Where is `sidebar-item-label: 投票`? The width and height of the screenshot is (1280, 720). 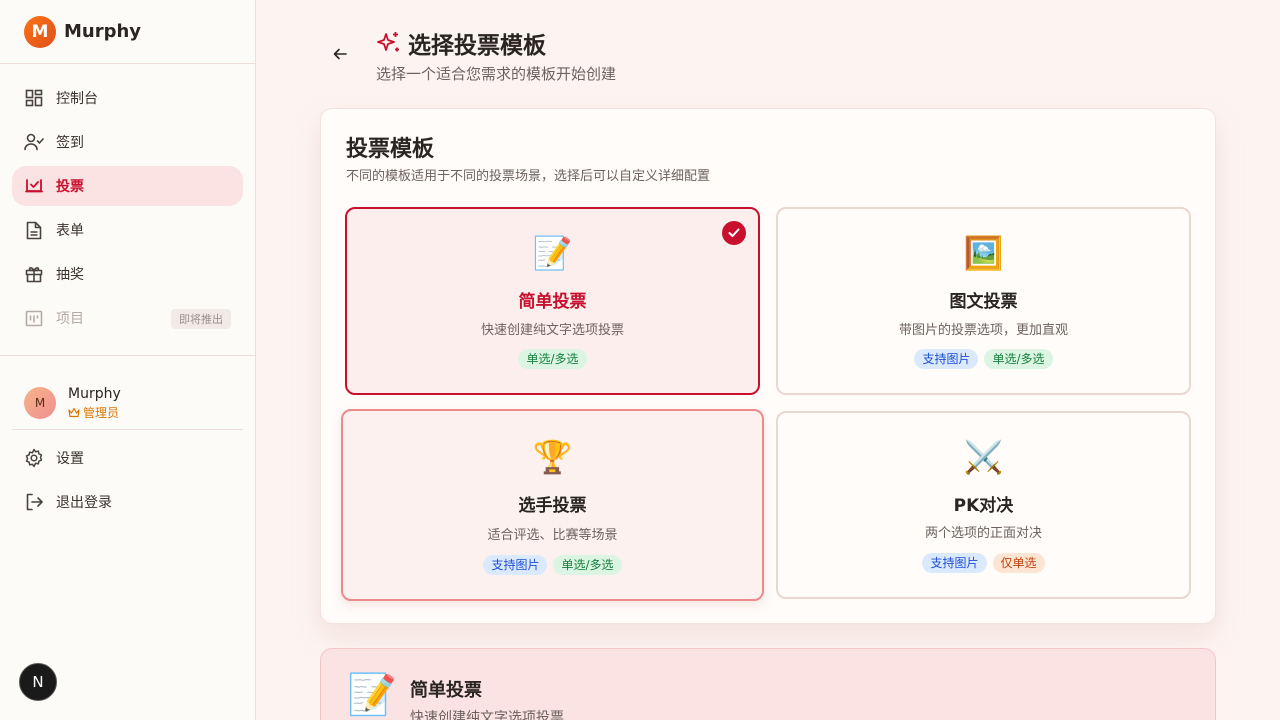 sidebar-item-label: 投票 is located at coordinates (70, 187).